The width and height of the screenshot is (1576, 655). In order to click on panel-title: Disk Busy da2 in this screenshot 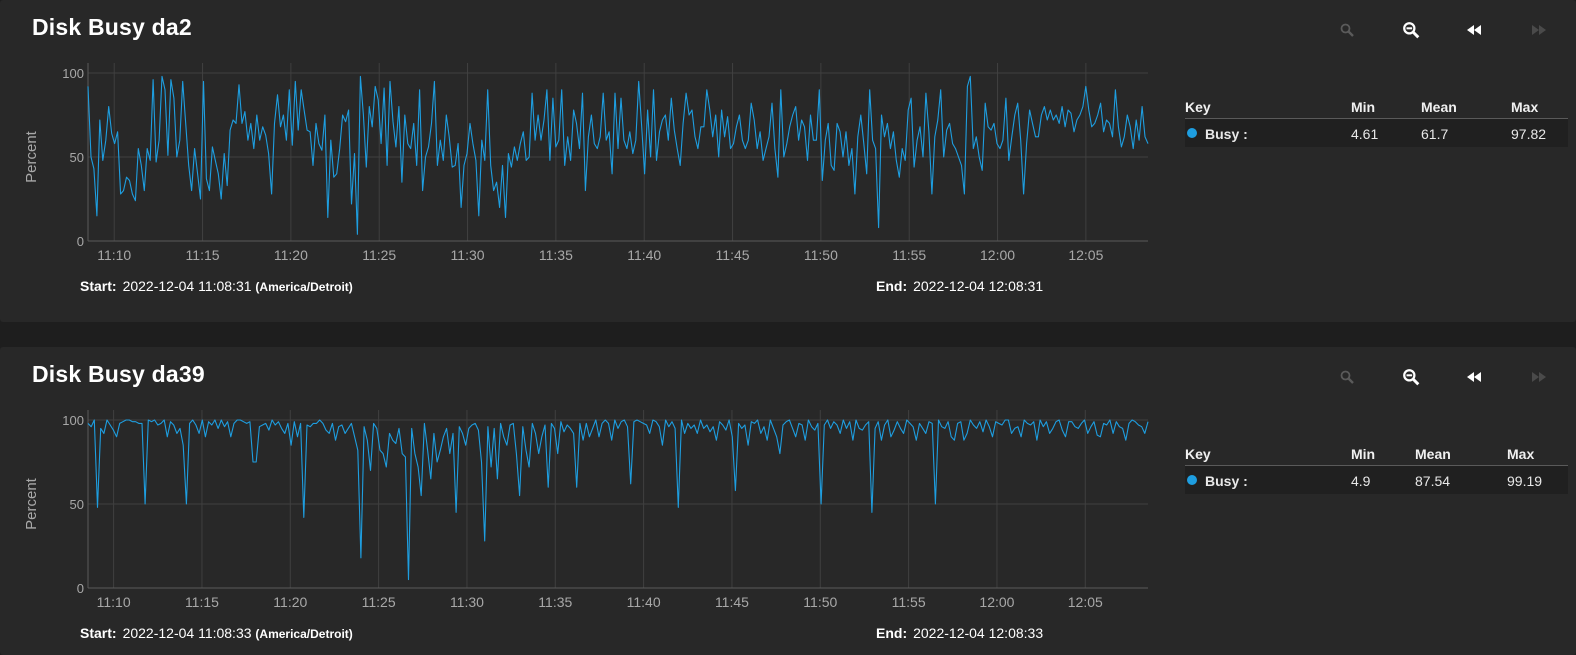, I will do `click(112, 27)`.